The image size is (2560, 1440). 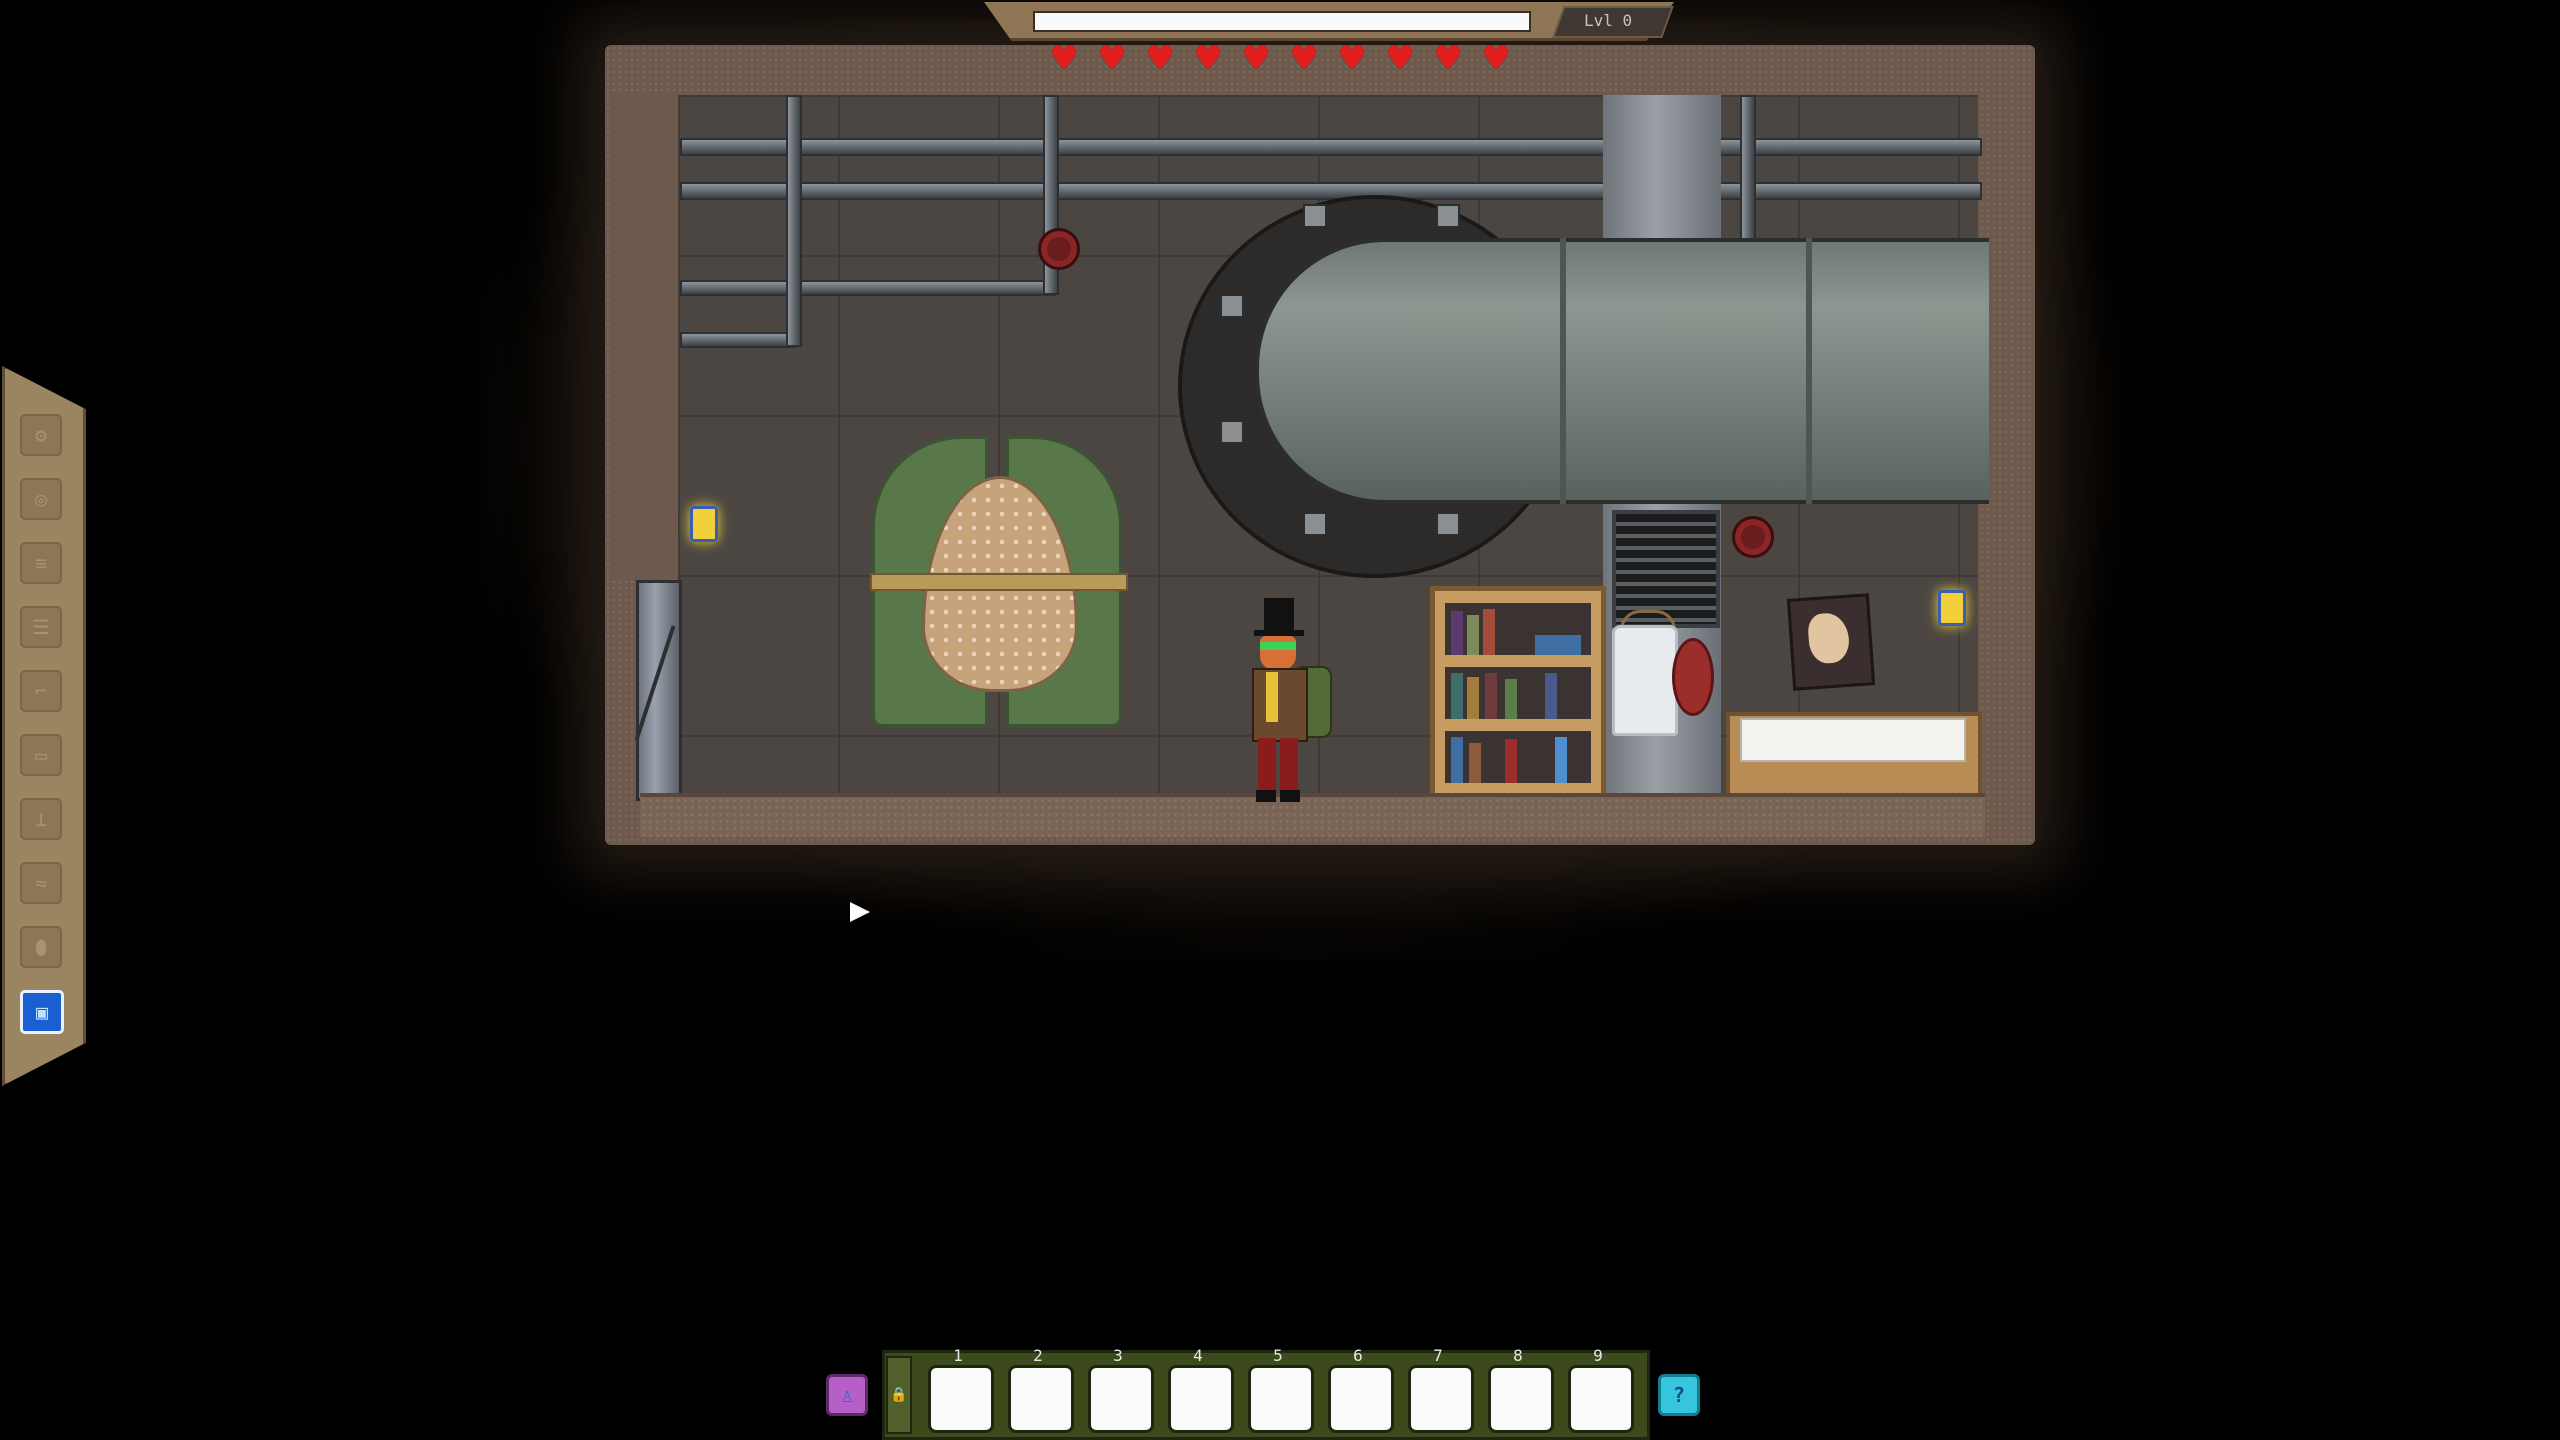 What do you see at coordinates (1622, 371) in the screenshot?
I see `large-tank` at bounding box center [1622, 371].